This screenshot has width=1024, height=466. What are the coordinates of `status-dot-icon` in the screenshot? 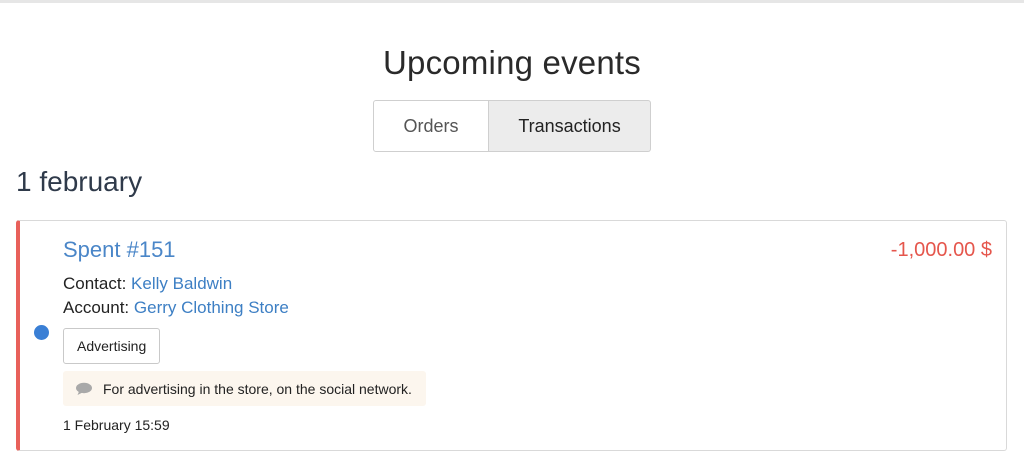 It's located at (41, 332).